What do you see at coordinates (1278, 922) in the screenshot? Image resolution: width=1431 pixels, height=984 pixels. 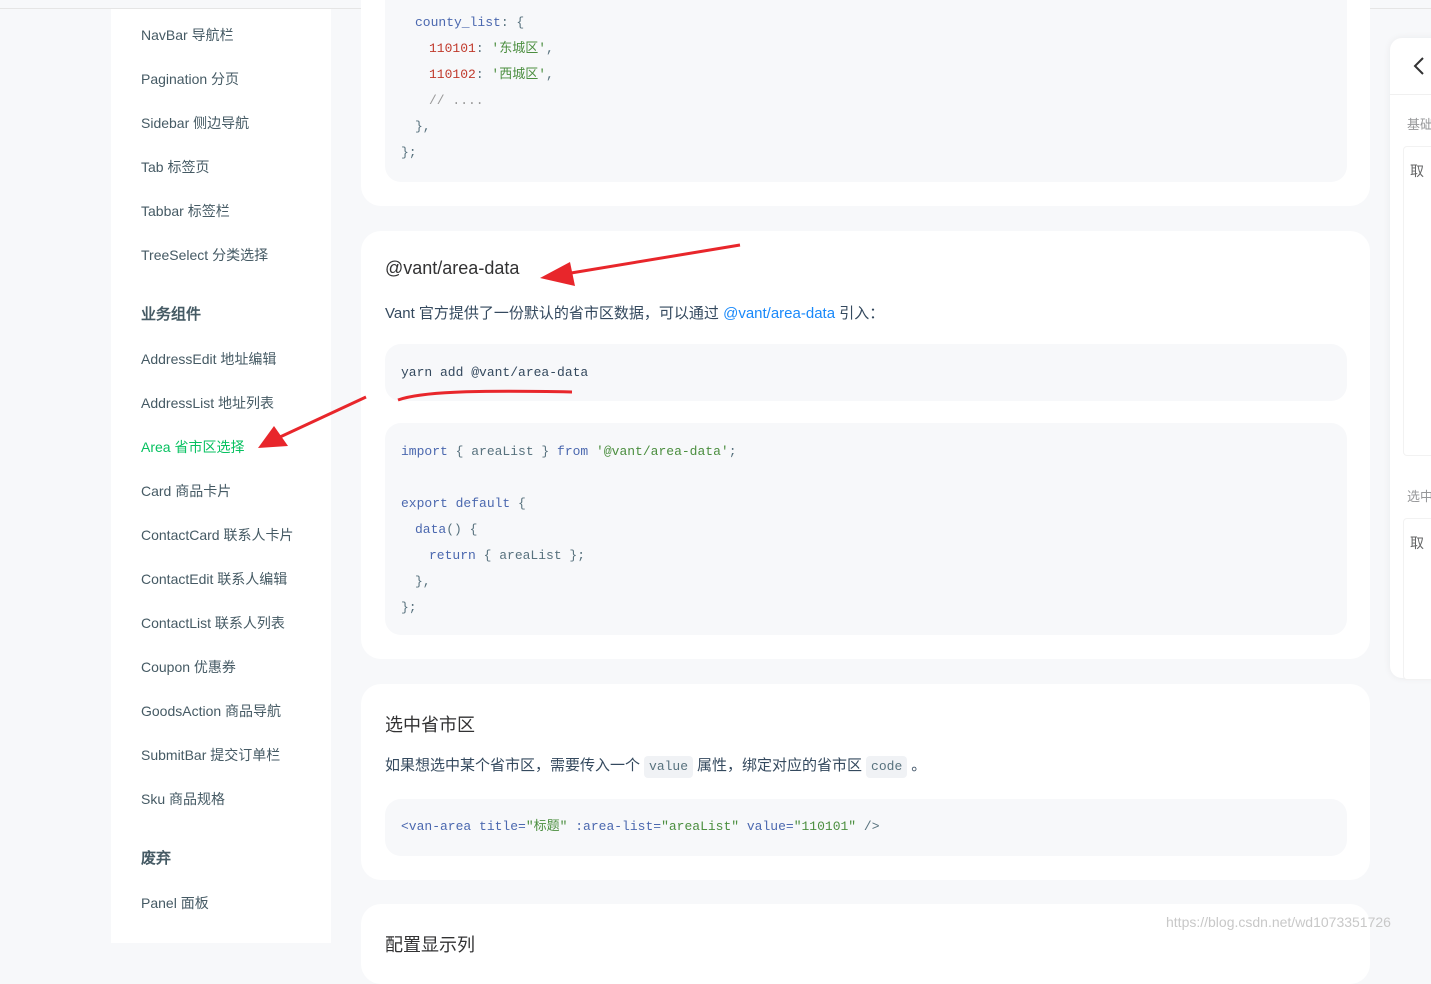 I see `watermark: https://blog.csdn.net/wd1073351726` at bounding box center [1278, 922].